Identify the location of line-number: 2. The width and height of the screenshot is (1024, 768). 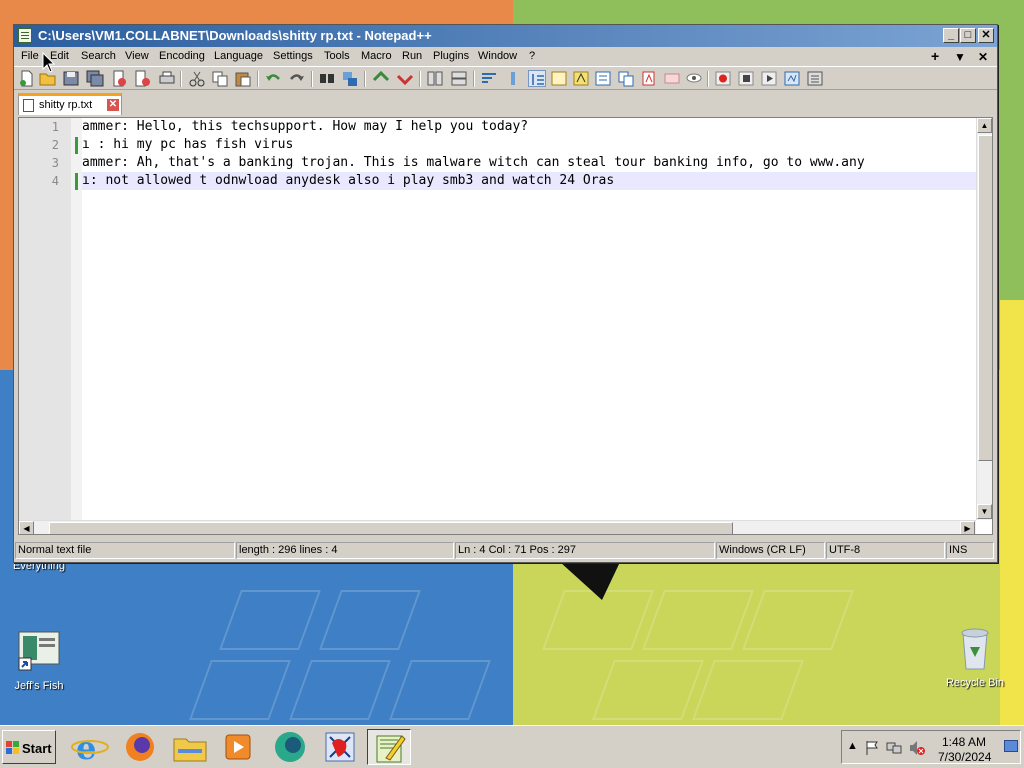
(55, 145).